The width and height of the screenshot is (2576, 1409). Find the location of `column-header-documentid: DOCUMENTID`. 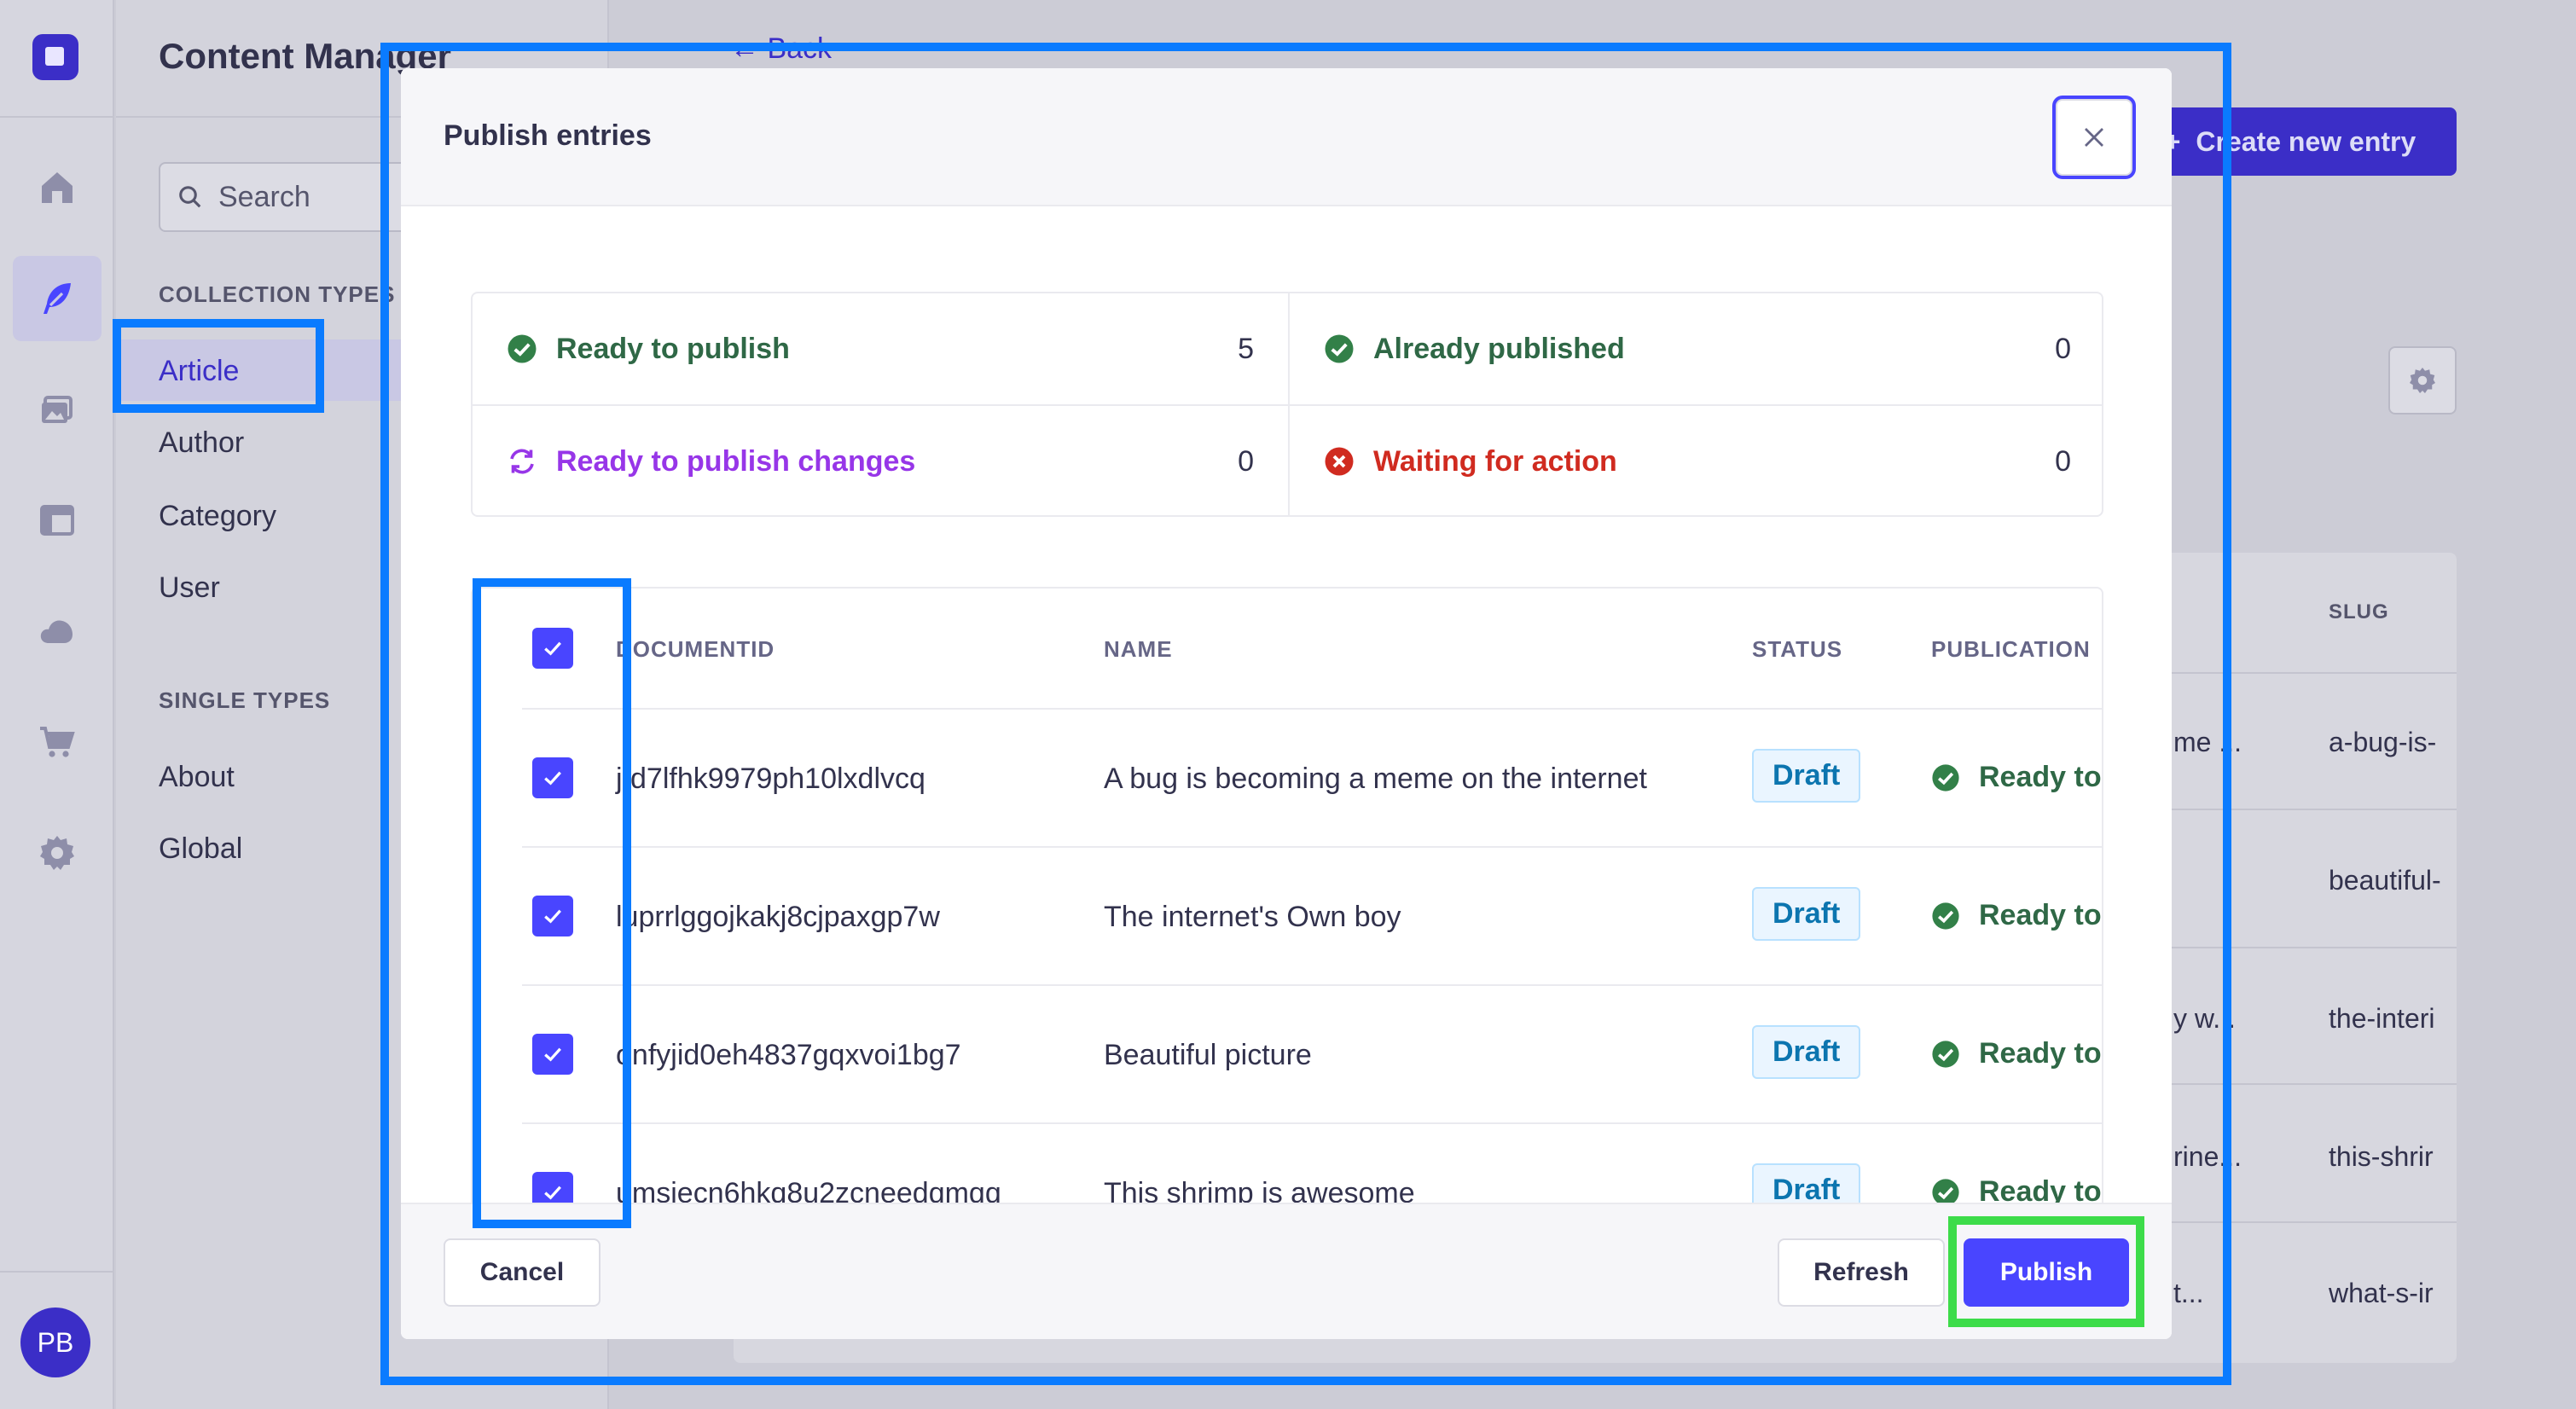

column-header-documentid: DOCUMENTID is located at coordinates (695, 649).